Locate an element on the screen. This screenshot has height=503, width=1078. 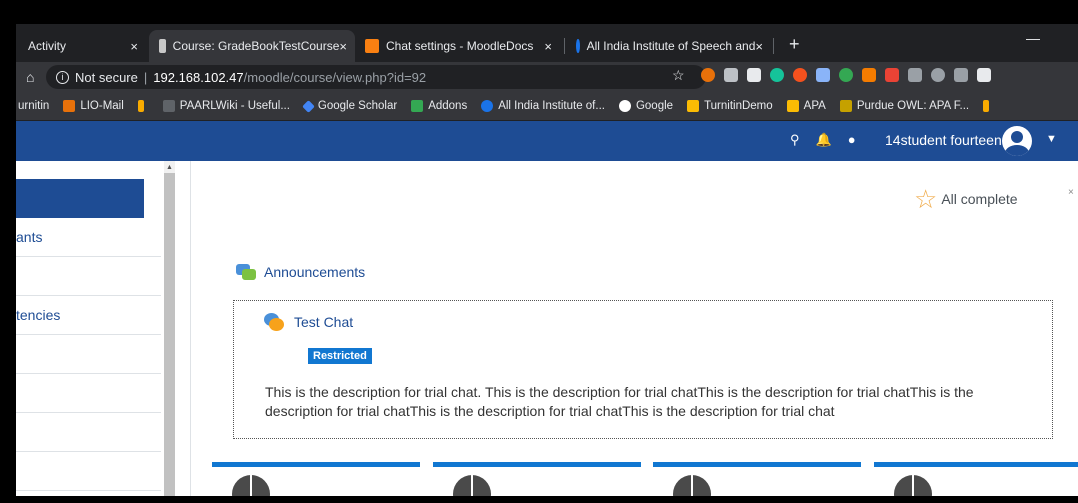
drawer-divider is located at coordinates (190, 328).